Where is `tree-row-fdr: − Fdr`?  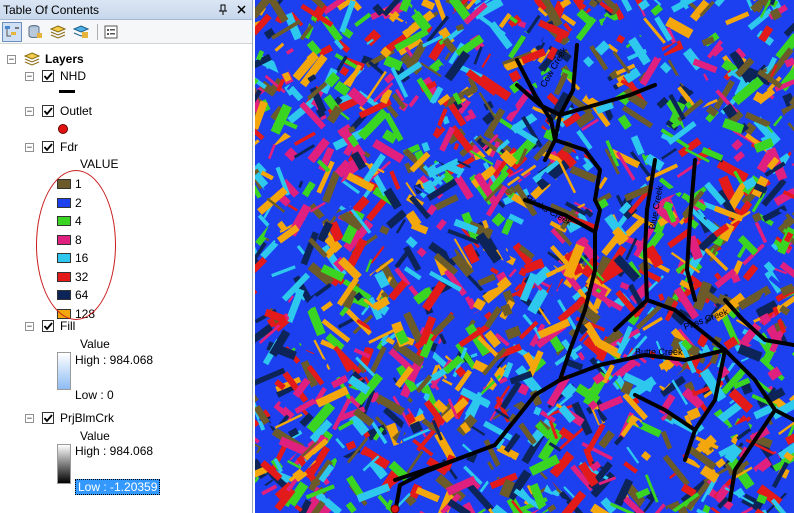
tree-row-fdr: − Fdr is located at coordinates (51, 147).